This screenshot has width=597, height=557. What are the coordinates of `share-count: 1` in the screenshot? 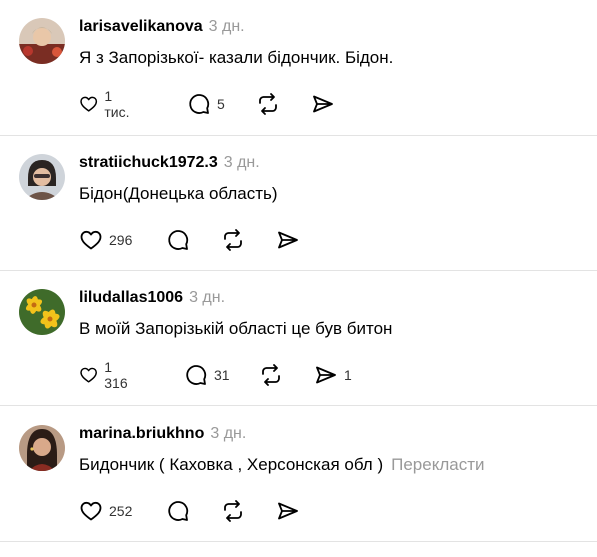 It's located at (348, 375).